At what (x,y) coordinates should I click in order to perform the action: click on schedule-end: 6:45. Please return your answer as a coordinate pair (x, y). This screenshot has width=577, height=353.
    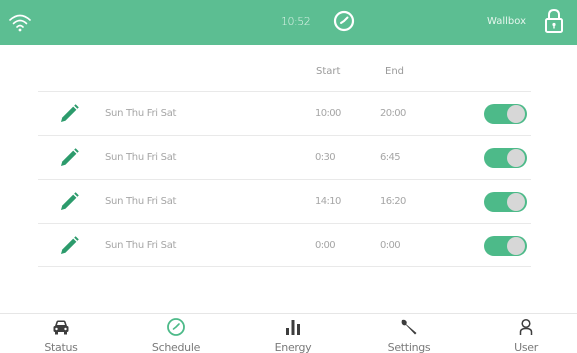
    Looking at the image, I should click on (390, 157).